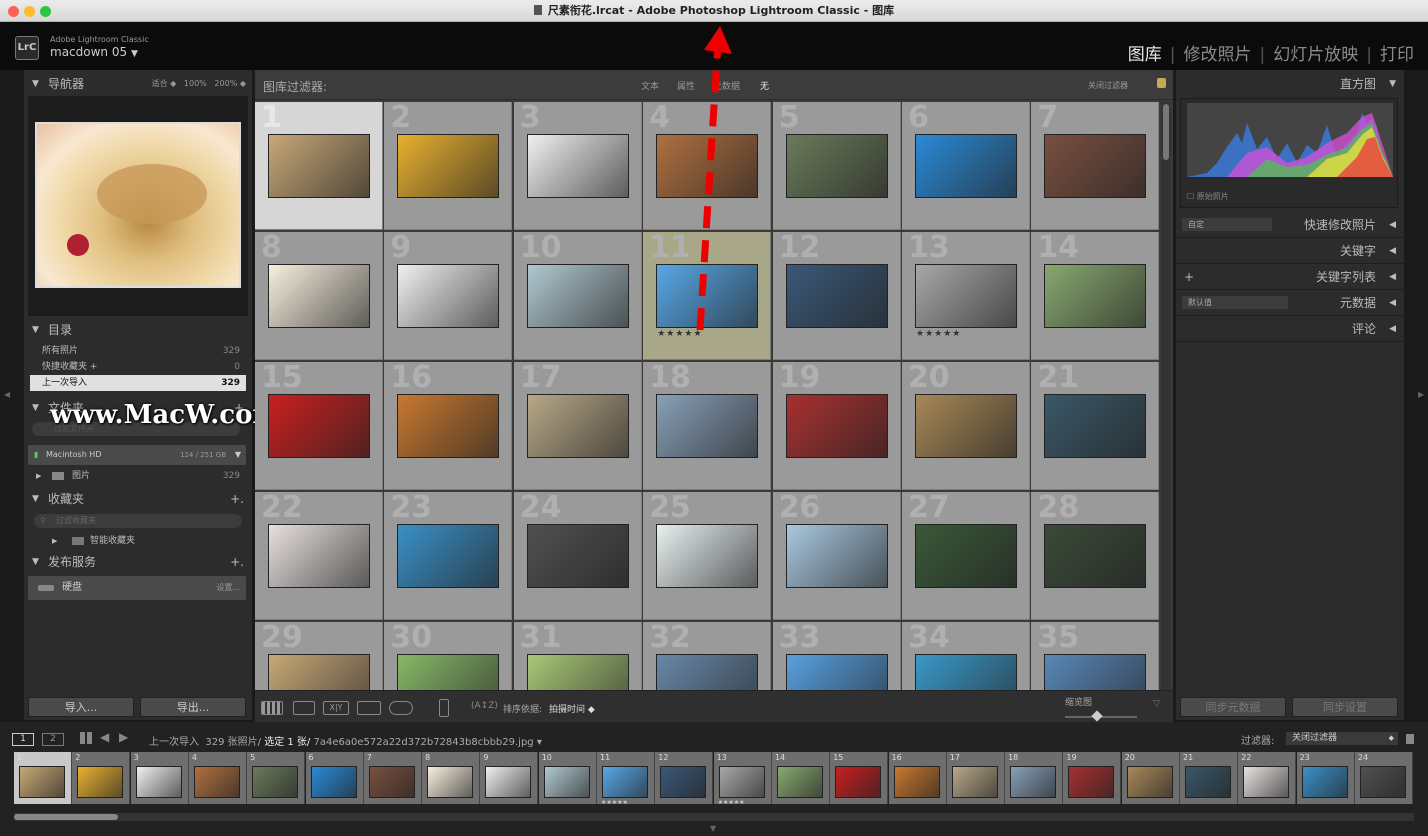  I want to click on grid-cell: 2, so click(448, 166).